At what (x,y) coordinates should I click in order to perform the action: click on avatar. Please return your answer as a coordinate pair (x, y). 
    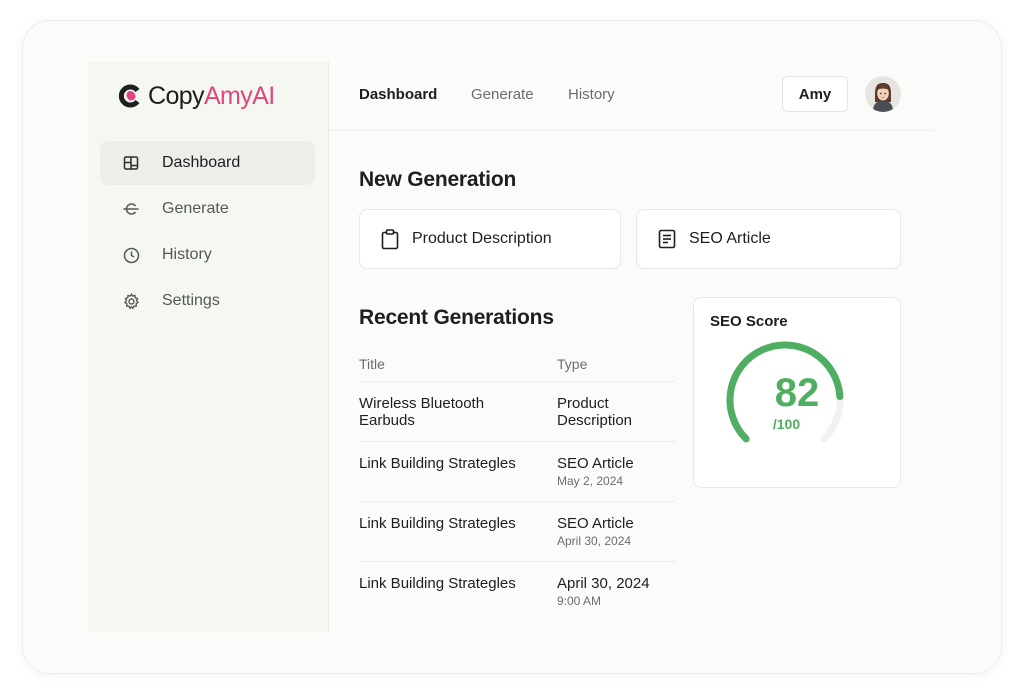
    Looking at the image, I should click on (883, 94).